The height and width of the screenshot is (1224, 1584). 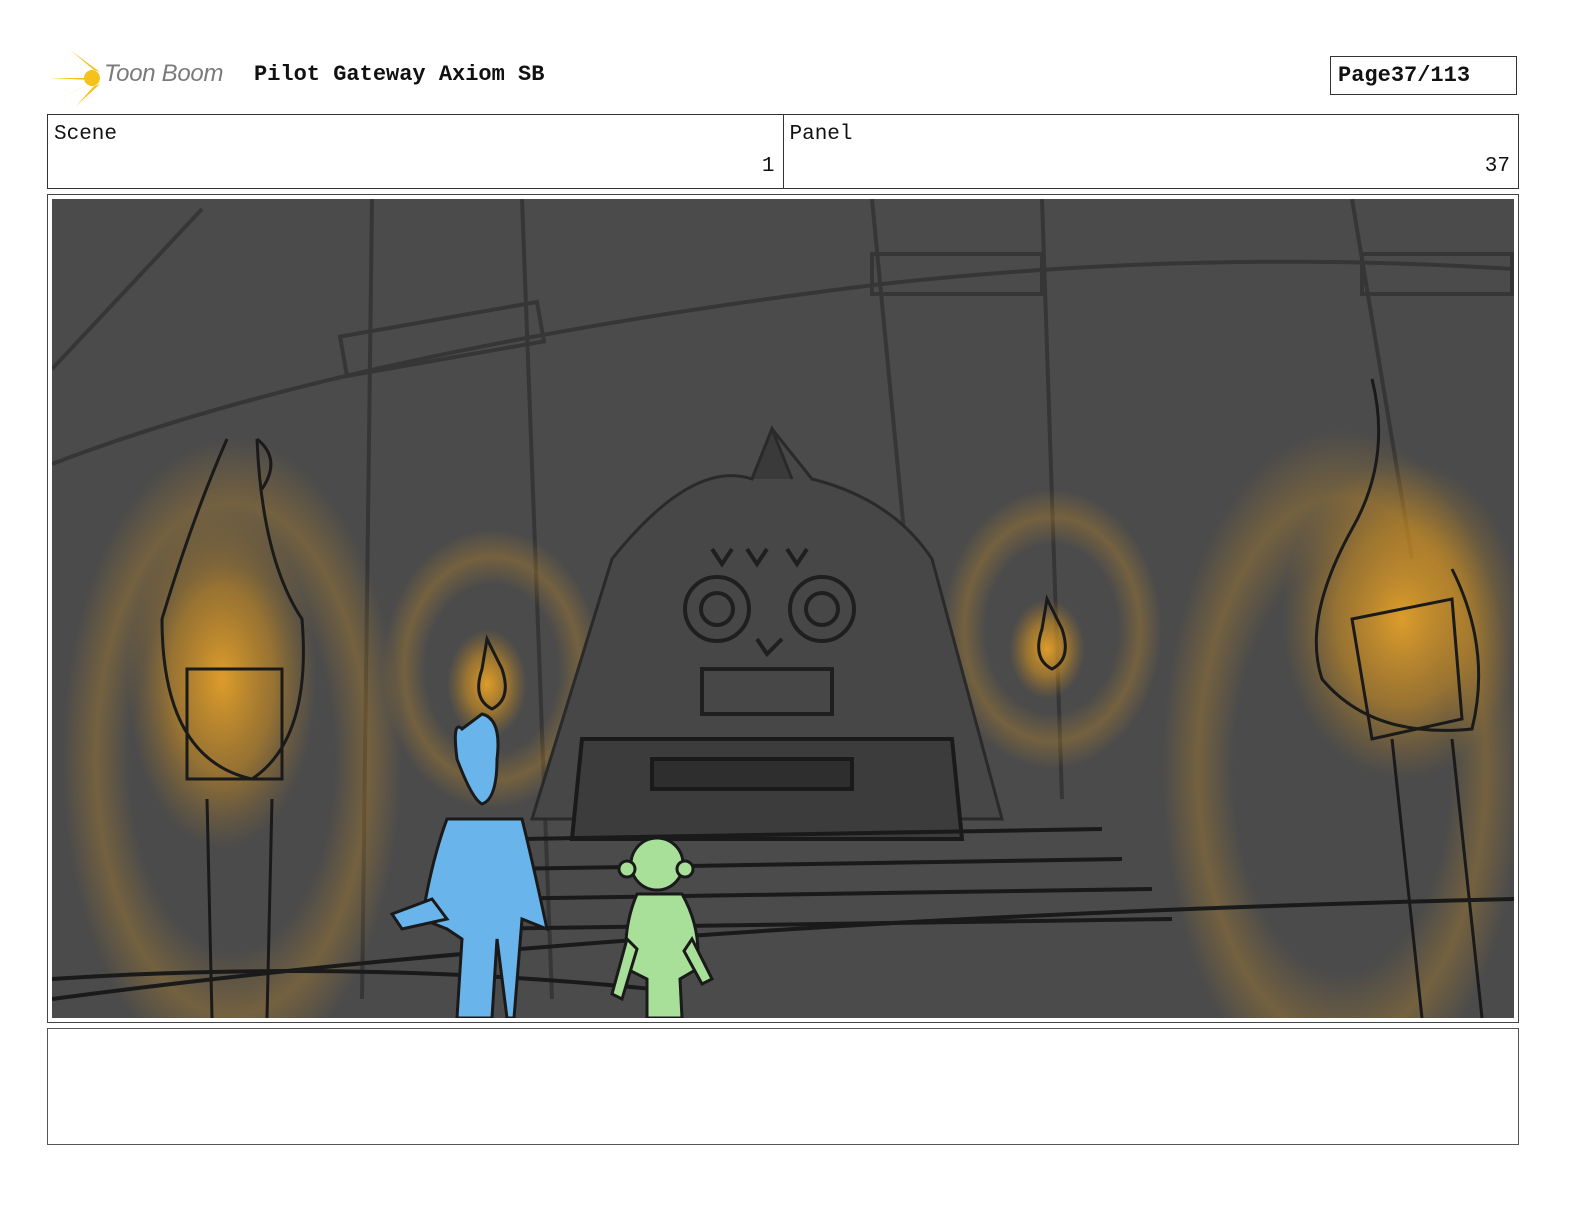 What do you see at coordinates (1364, 75) in the screenshot?
I see `page-label: Page` at bounding box center [1364, 75].